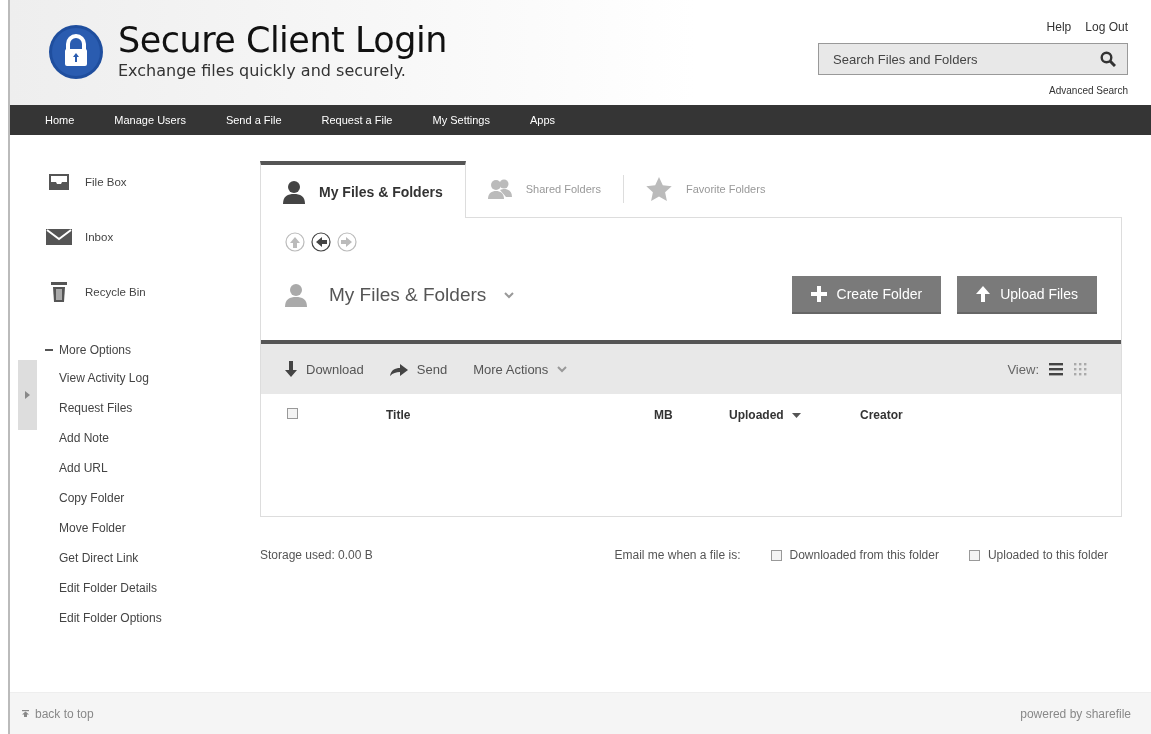  What do you see at coordinates (1027, 295) in the screenshot?
I see `action-button: Upload Files` at bounding box center [1027, 295].